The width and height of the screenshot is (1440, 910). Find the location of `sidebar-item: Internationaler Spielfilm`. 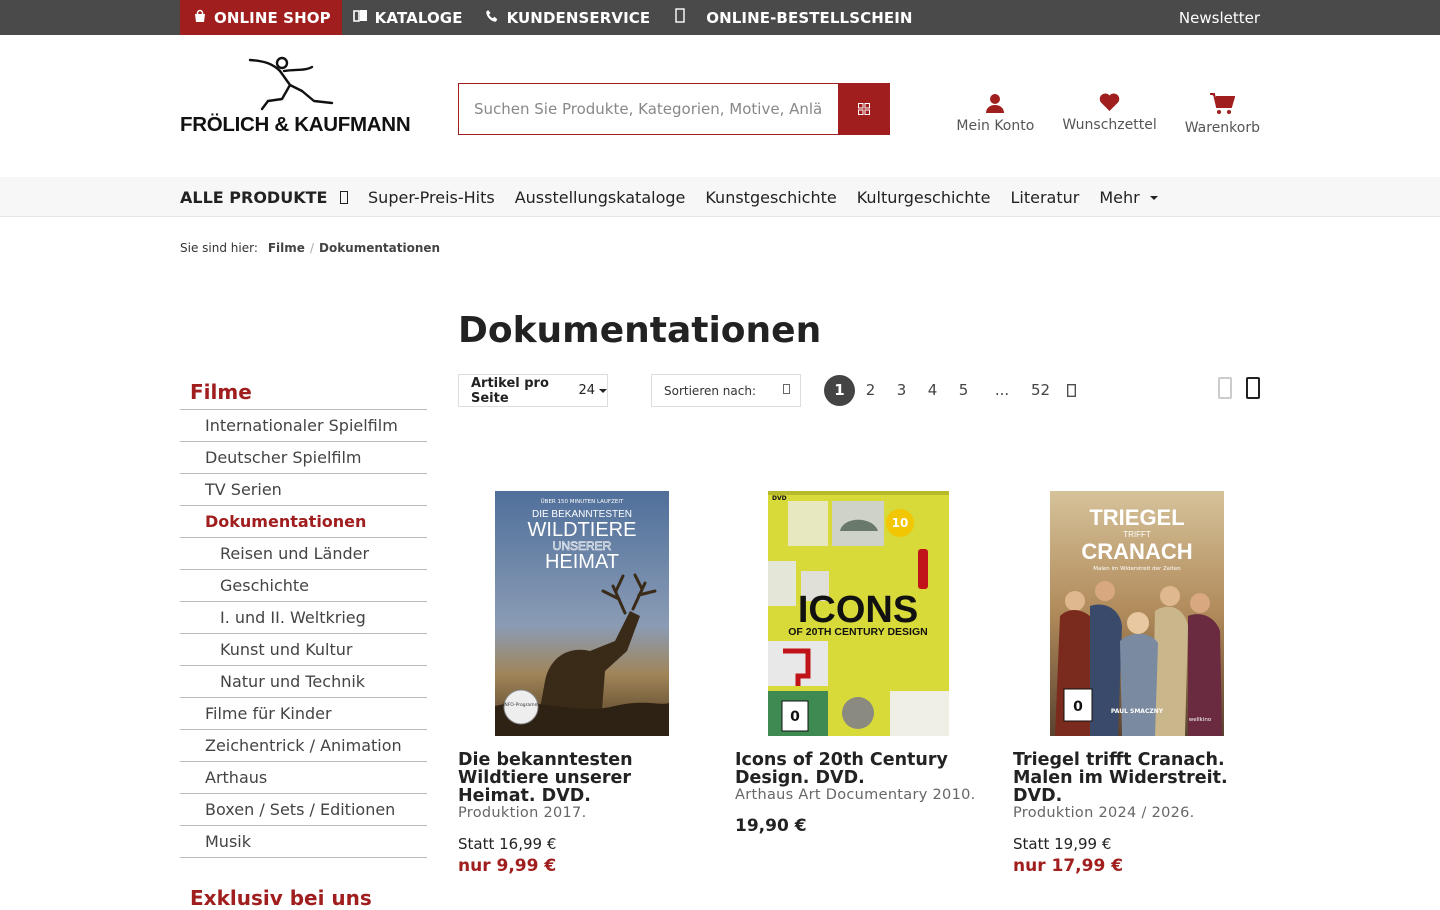

sidebar-item: Internationaler Spielfilm is located at coordinates (303, 426).